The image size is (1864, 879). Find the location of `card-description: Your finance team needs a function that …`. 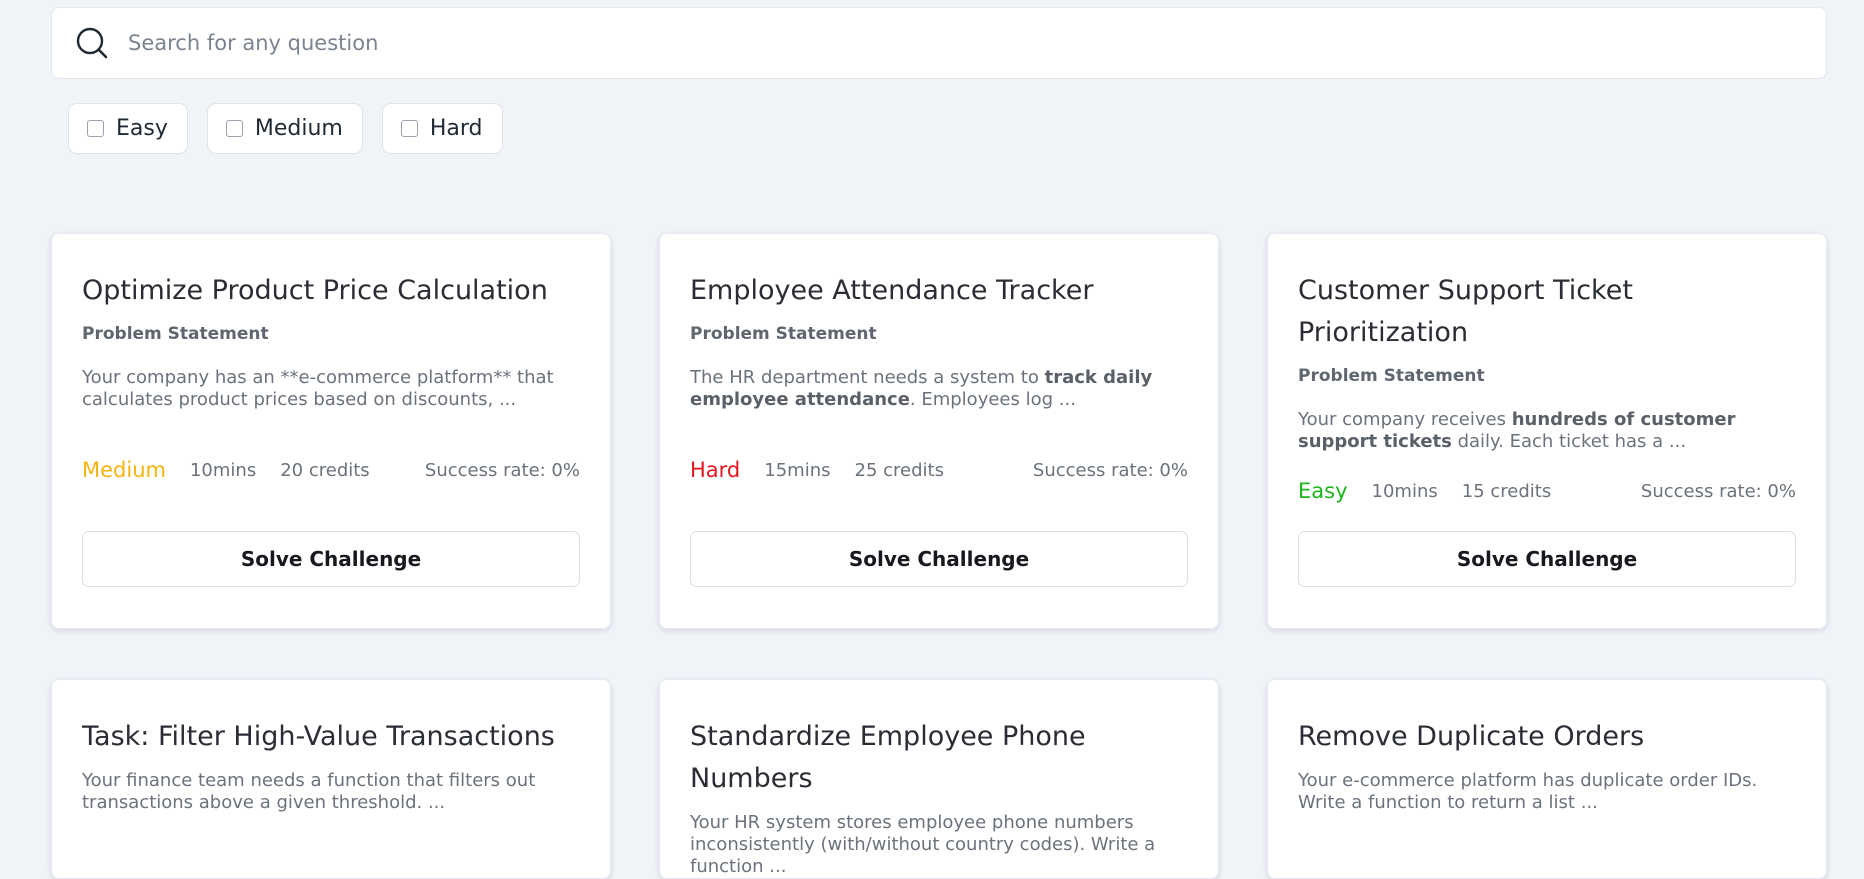

card-description: Your finance team needs a function that … is located at coordinates (333, 792).